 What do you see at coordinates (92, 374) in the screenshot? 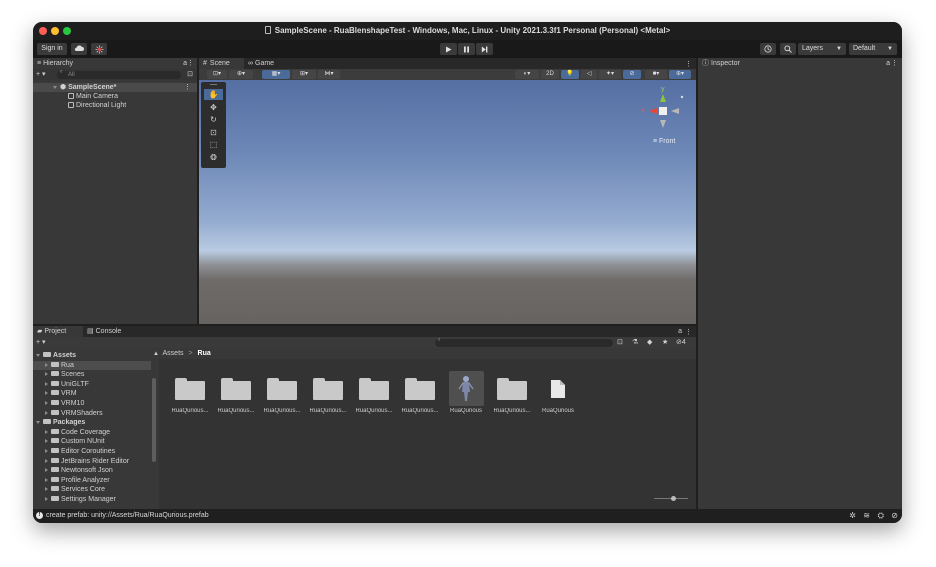
I see `tree-folder-item: Scenes` at bounding box center [92, 374].